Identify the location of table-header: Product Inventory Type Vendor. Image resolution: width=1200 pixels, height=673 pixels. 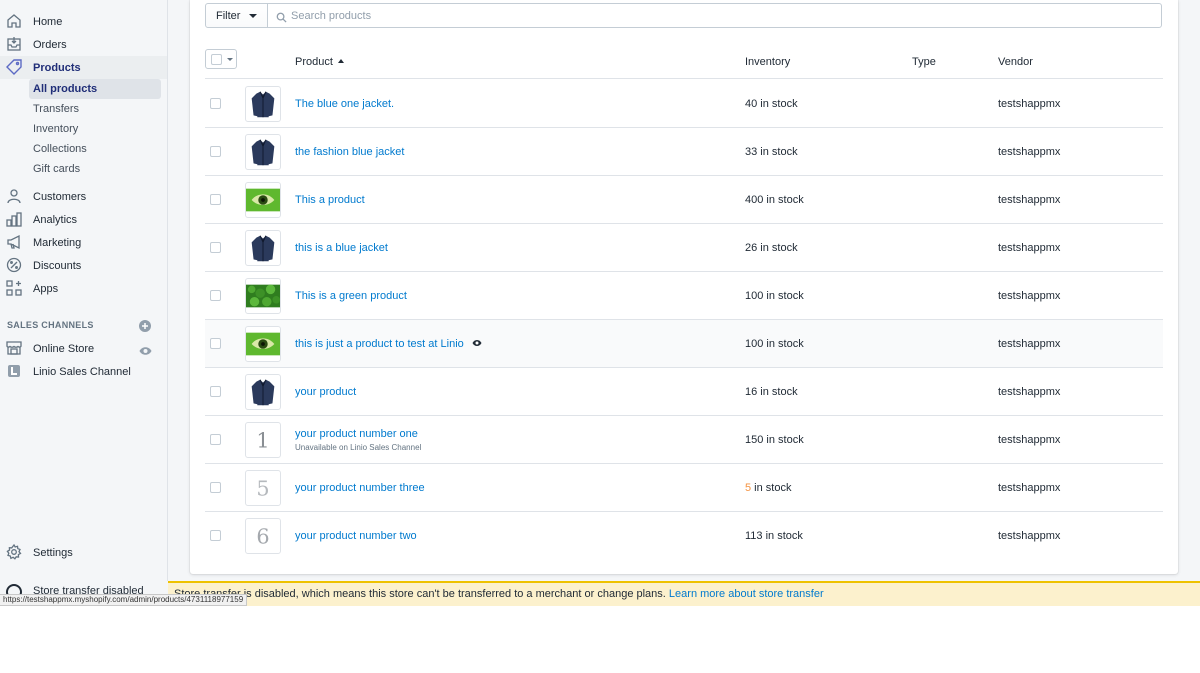
(684, 61).